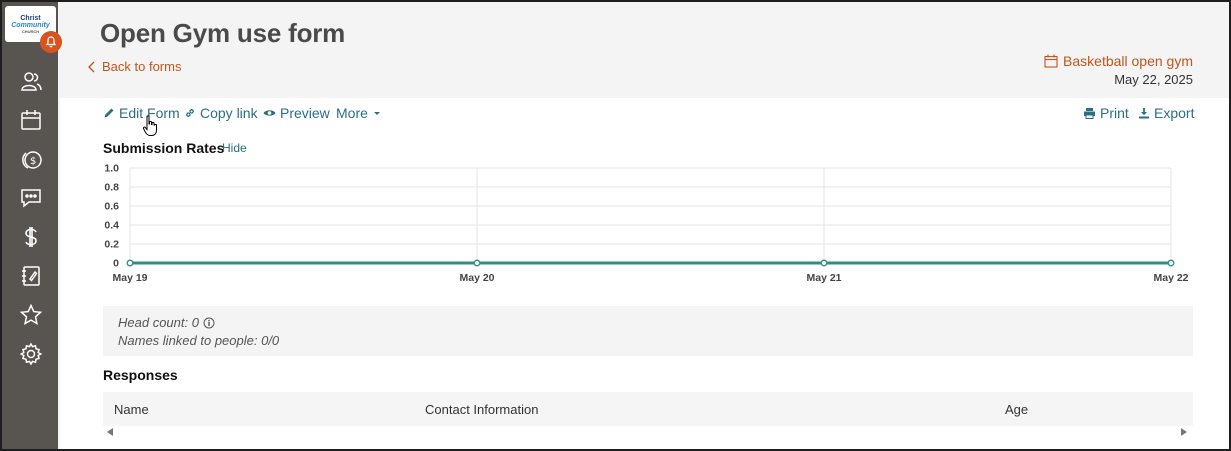 This screenshot has height=451, width=1231. What do you see at coordinates (111, 226) in the screenshot?
I see `y-tick-label: 0.4` at bounding box center [111, 226].